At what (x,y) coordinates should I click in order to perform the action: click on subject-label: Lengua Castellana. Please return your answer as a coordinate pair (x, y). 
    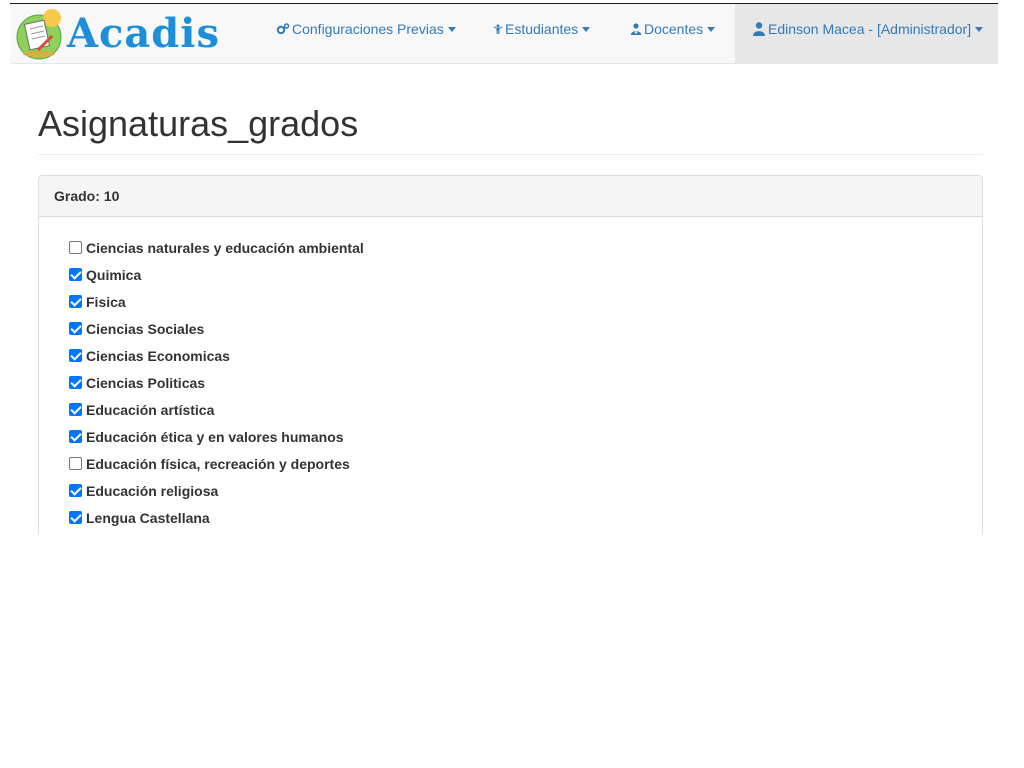
    Looking at the image, I should click on (148, 517).